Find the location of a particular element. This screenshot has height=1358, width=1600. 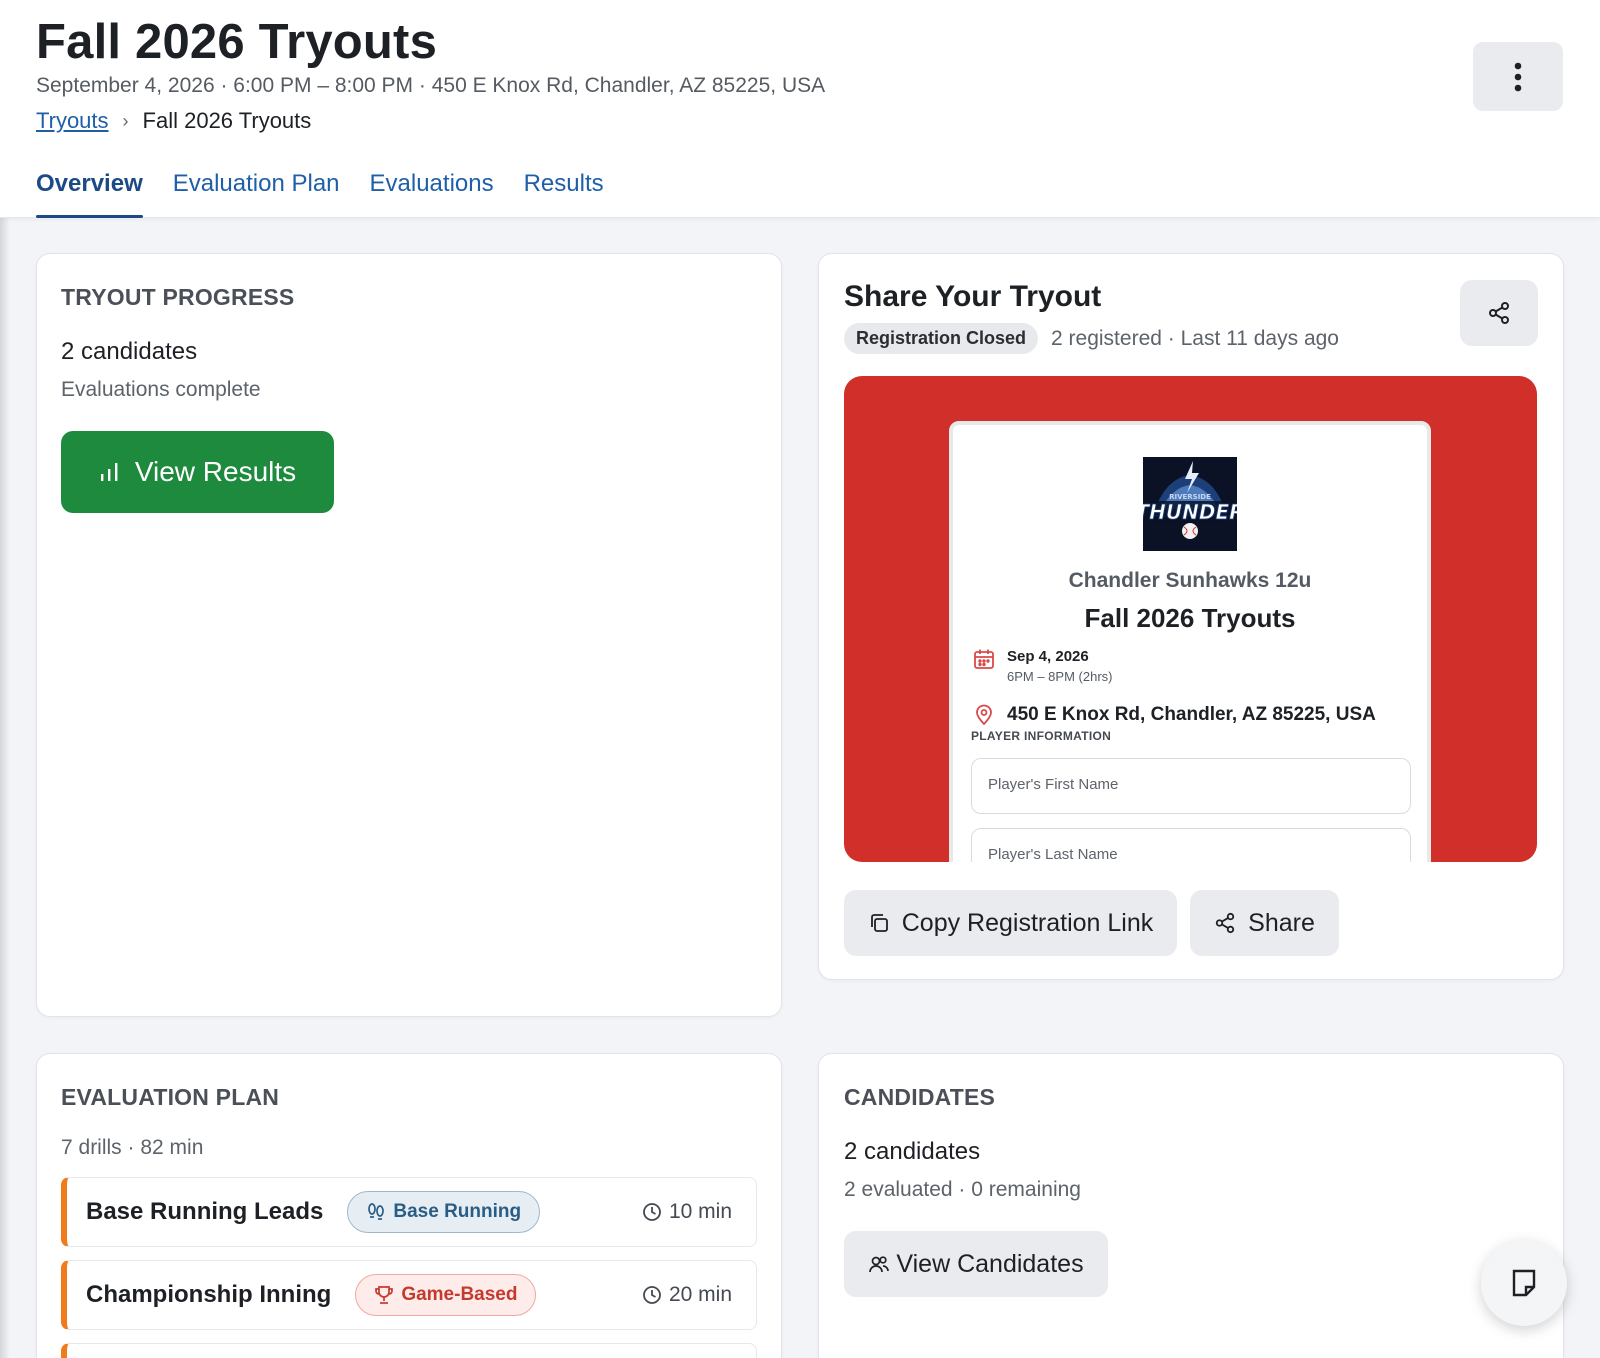

drill-duration-label: 20 min is located at coordinates (700, 1294).